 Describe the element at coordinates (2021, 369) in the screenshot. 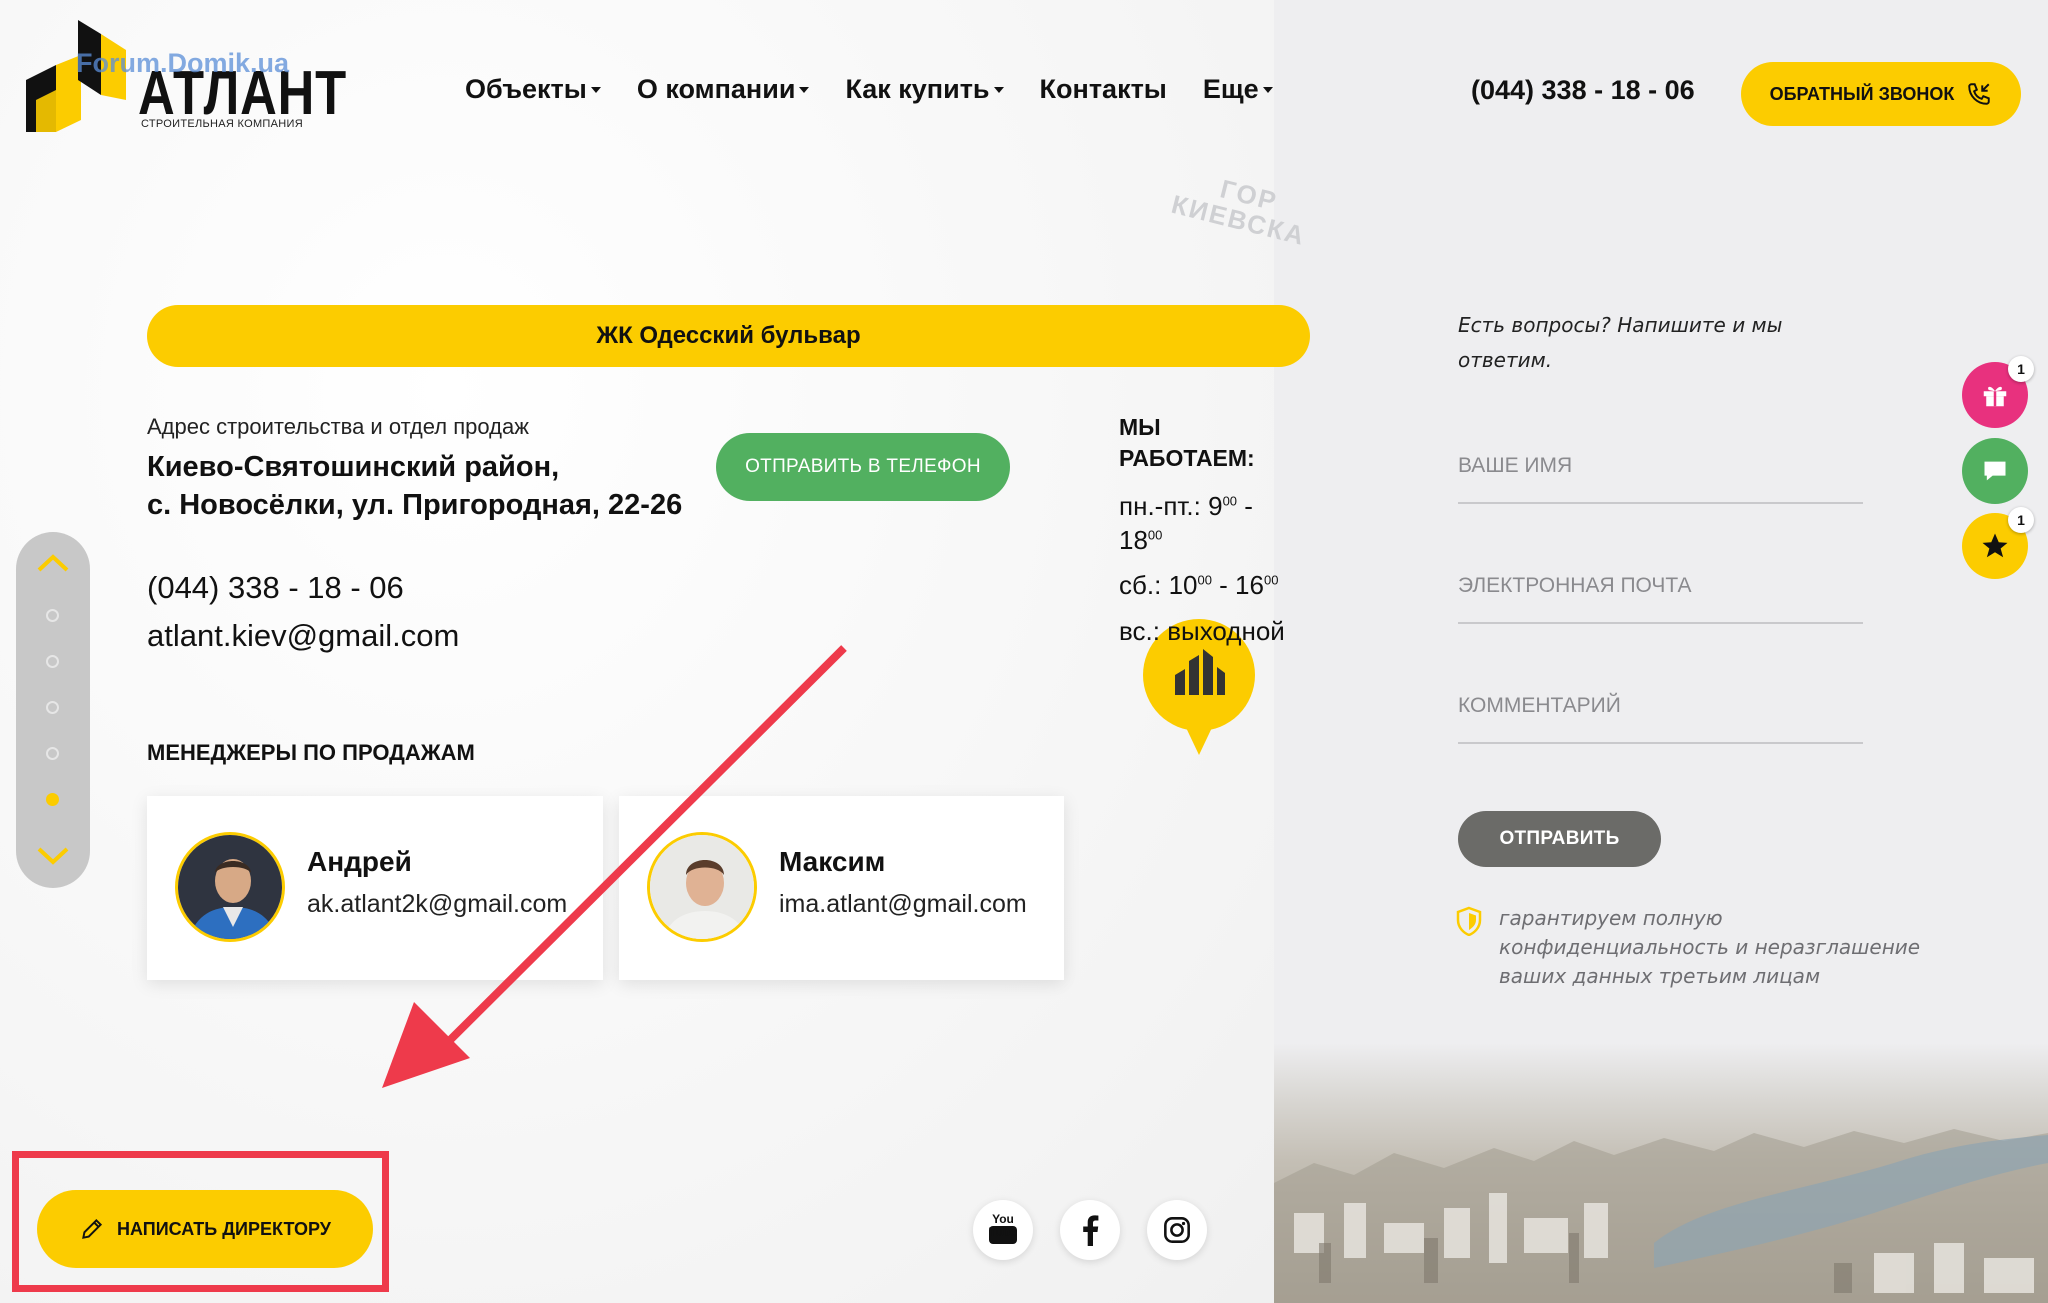

I see `gift-badge: 1` at that location.